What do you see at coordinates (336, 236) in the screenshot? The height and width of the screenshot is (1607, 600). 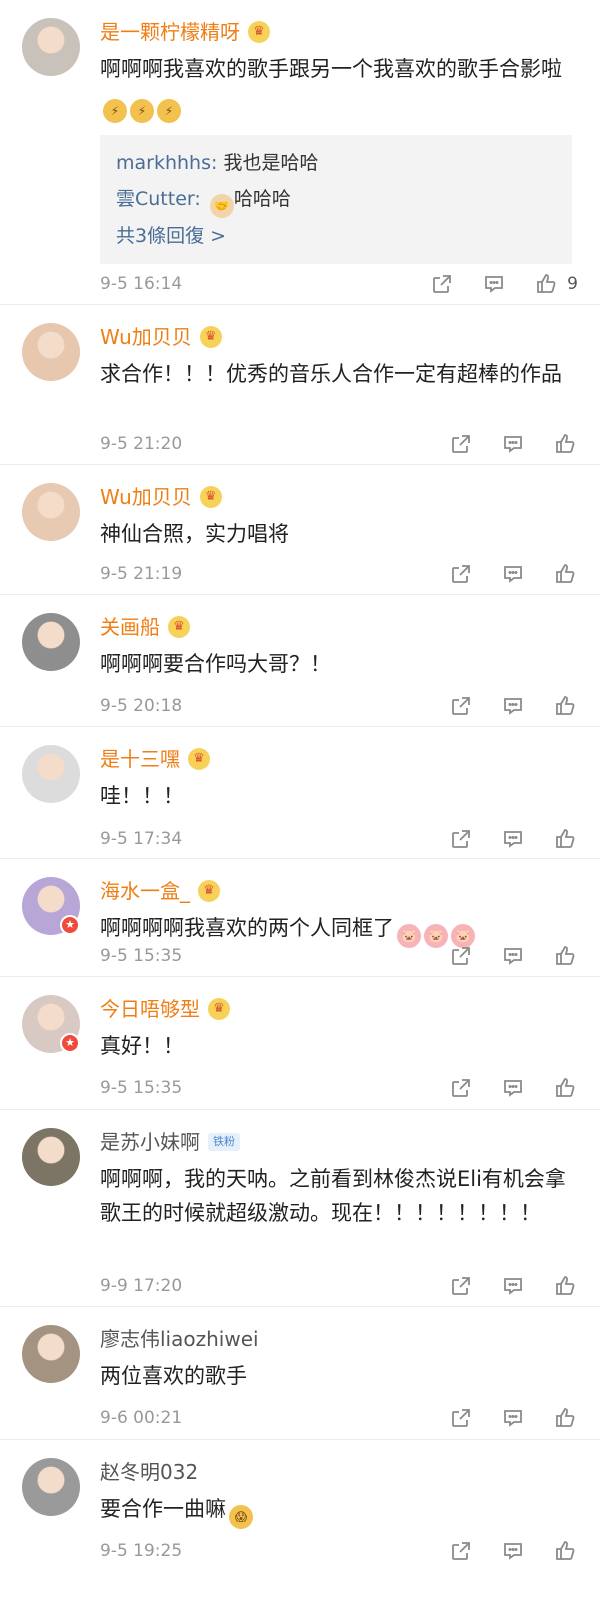 I see `more-replies-link: 共3條回復 >` at bounding box center [336, 236].